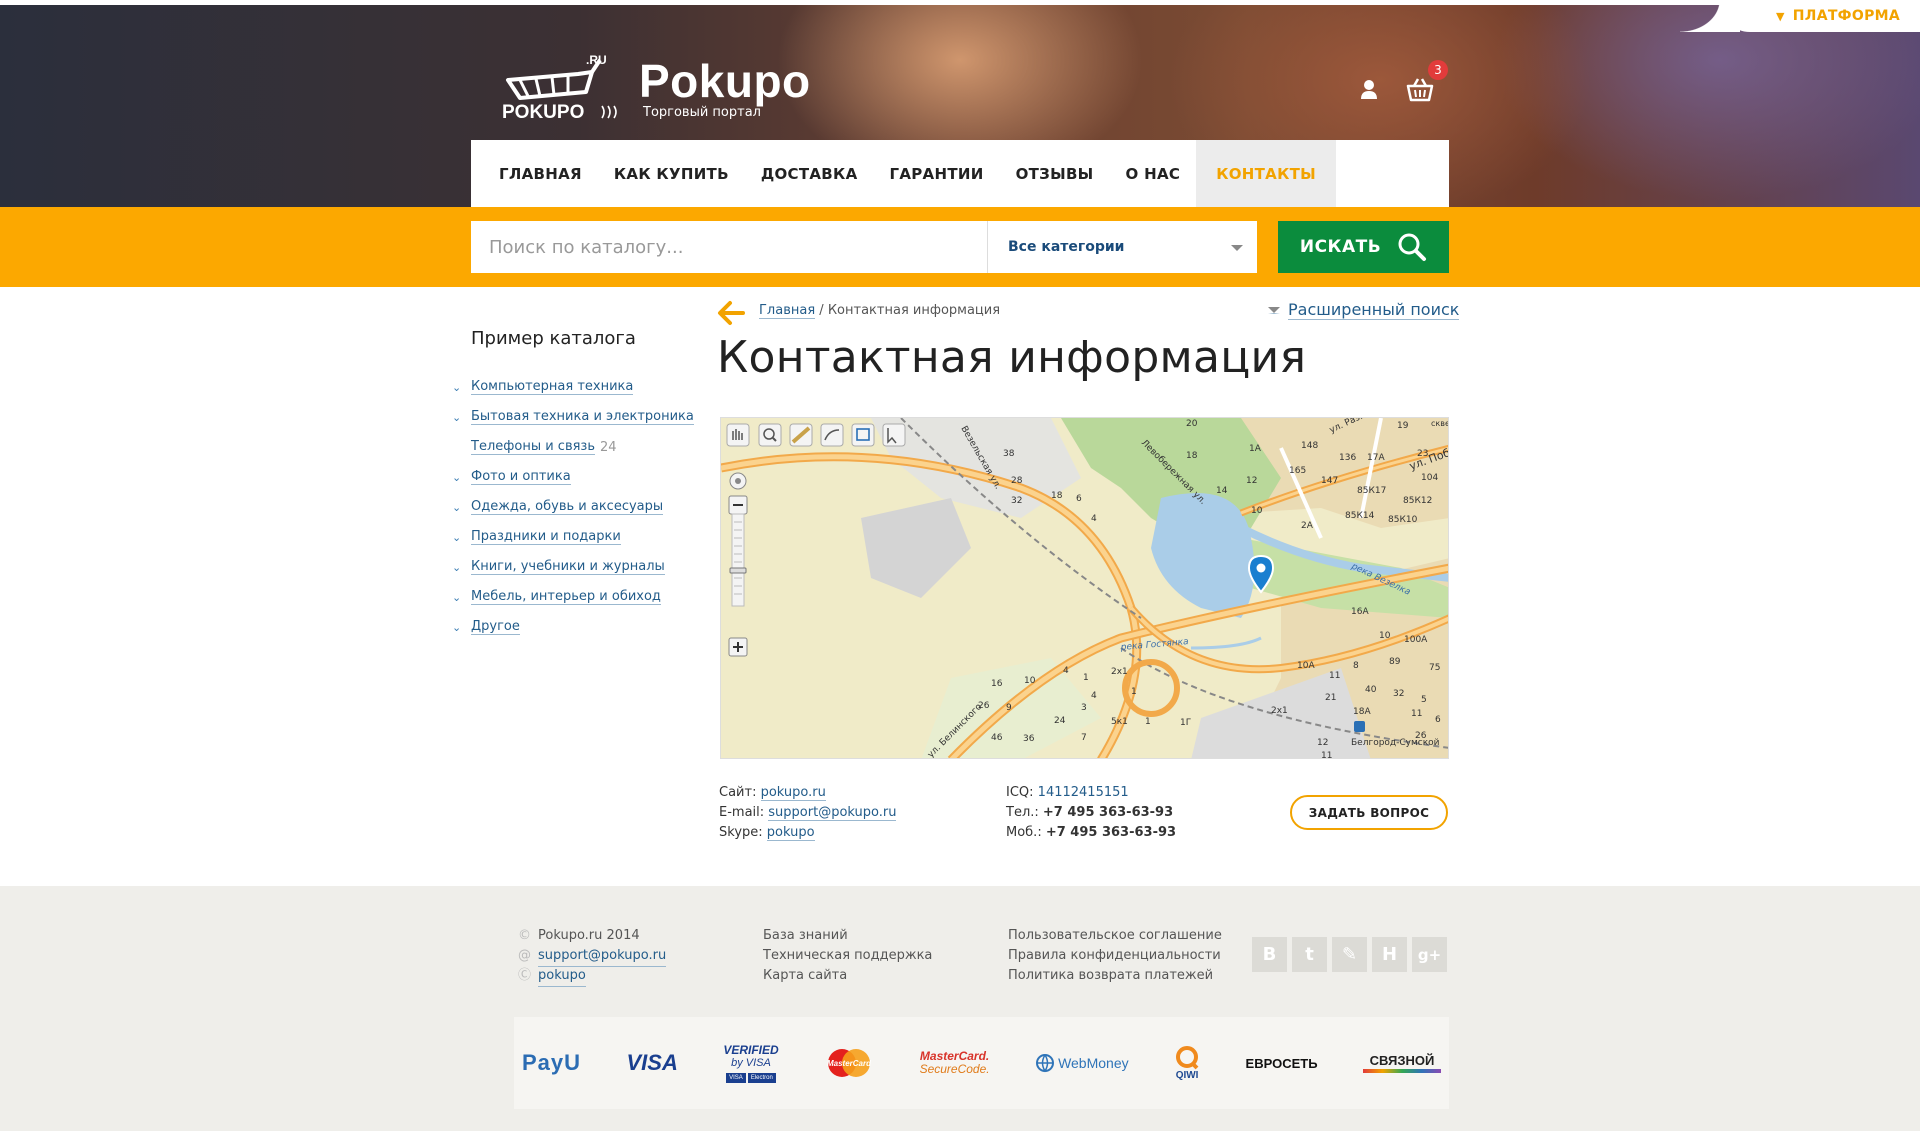 This screenshot has width=1920, height=1131. I want to click on nav-item-delivery: ДОСТАВКА, so click(809, 173).